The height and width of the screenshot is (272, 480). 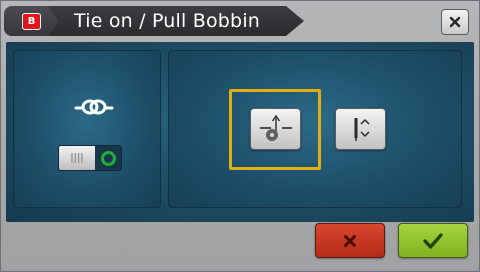 I want to click on pull-bobbin-icon, so click(x=362, y=129).